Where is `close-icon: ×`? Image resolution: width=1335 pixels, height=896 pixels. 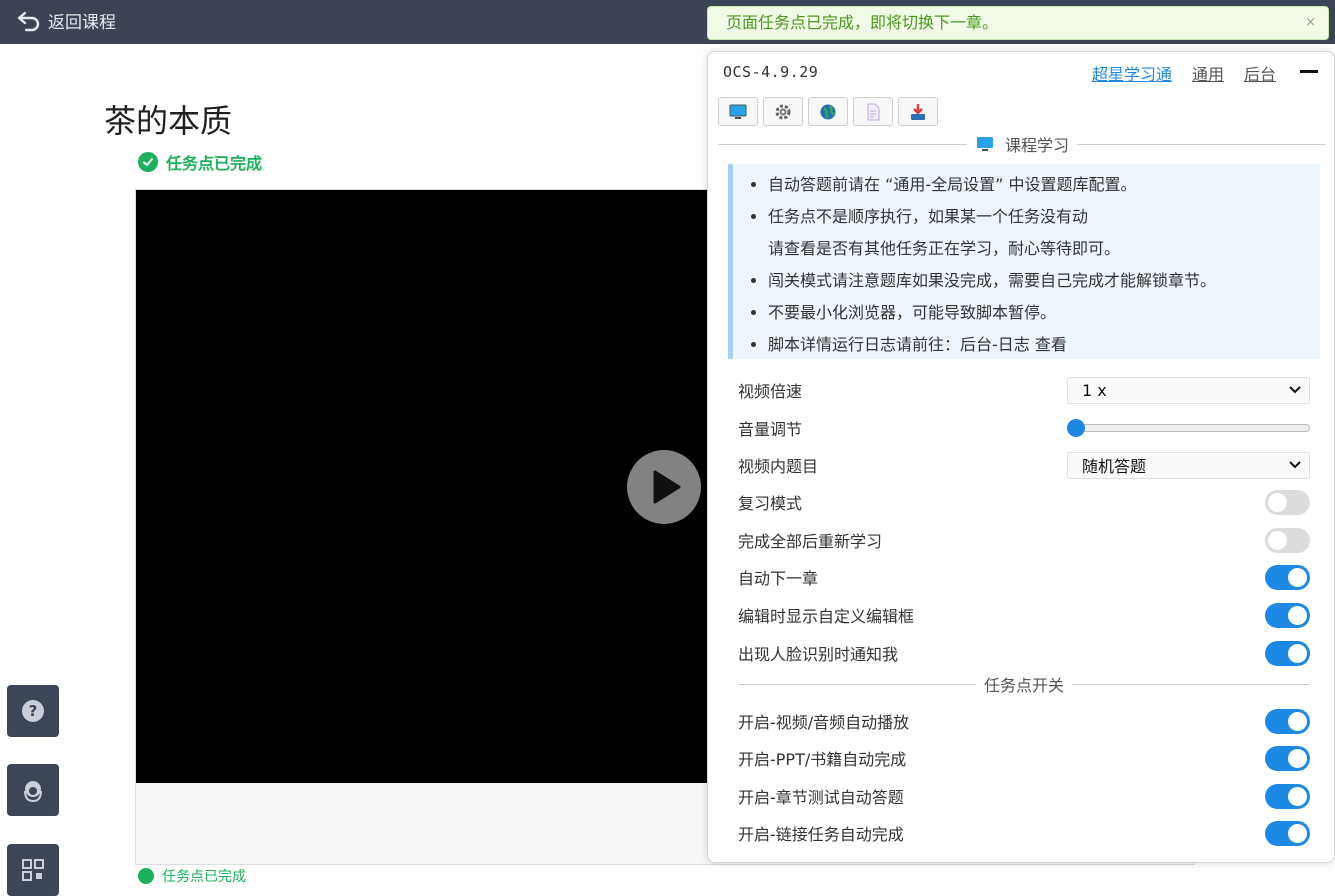 close-icon: × is located at coordinates (1310, 23).